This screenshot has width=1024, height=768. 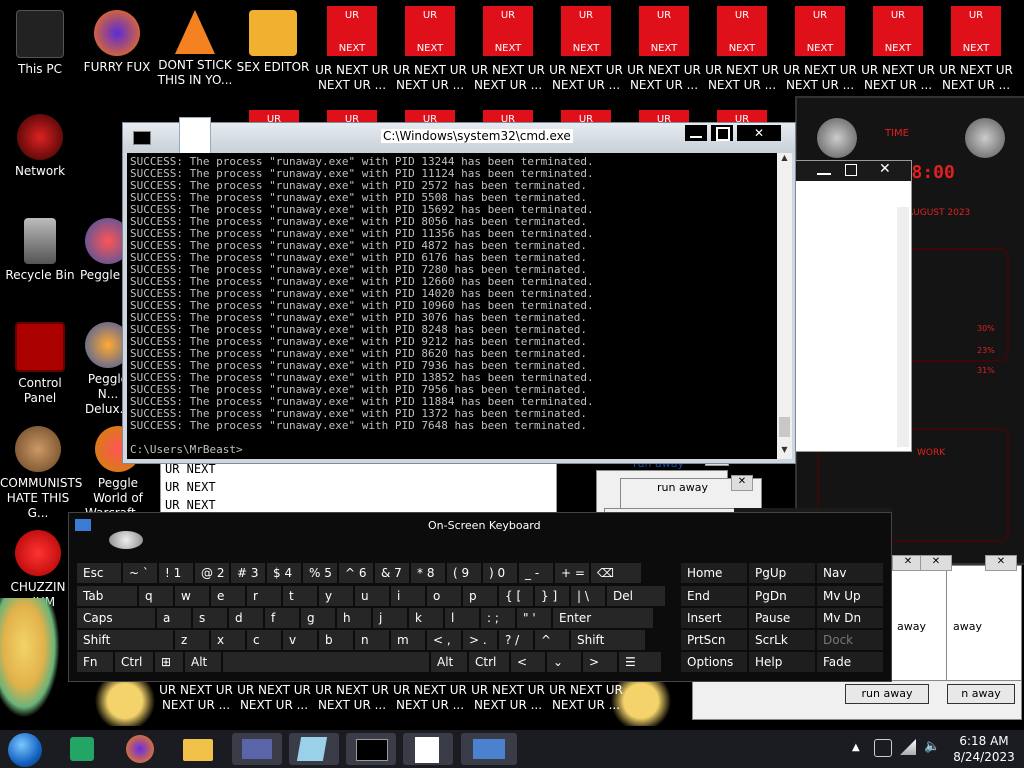 What do you see at coordinates (116, 618) in the screenshot?
I see `key-caps: Caps` at bounding box center [116, 618].